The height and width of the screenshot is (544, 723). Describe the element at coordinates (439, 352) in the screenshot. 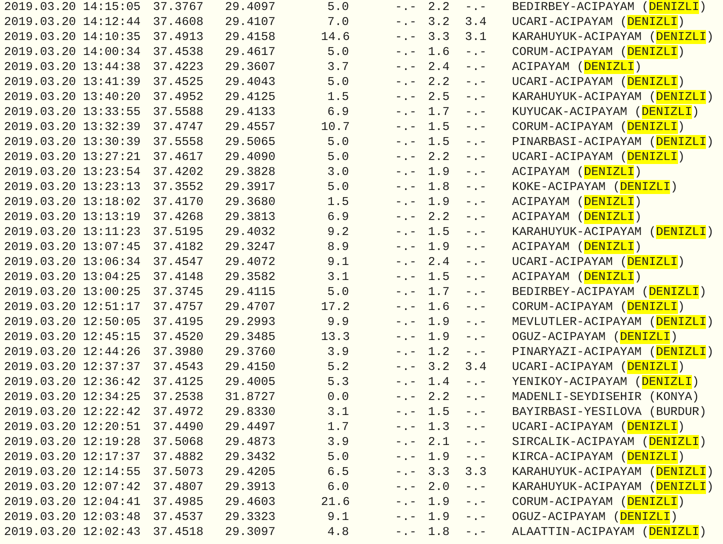

I see `magnitude-cell-text: 1.2` at that location.